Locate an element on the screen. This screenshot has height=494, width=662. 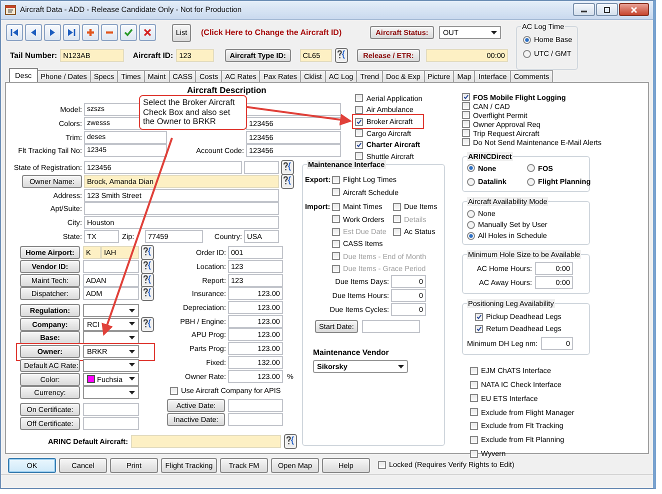
save-button is located at coordinates (128, 33).